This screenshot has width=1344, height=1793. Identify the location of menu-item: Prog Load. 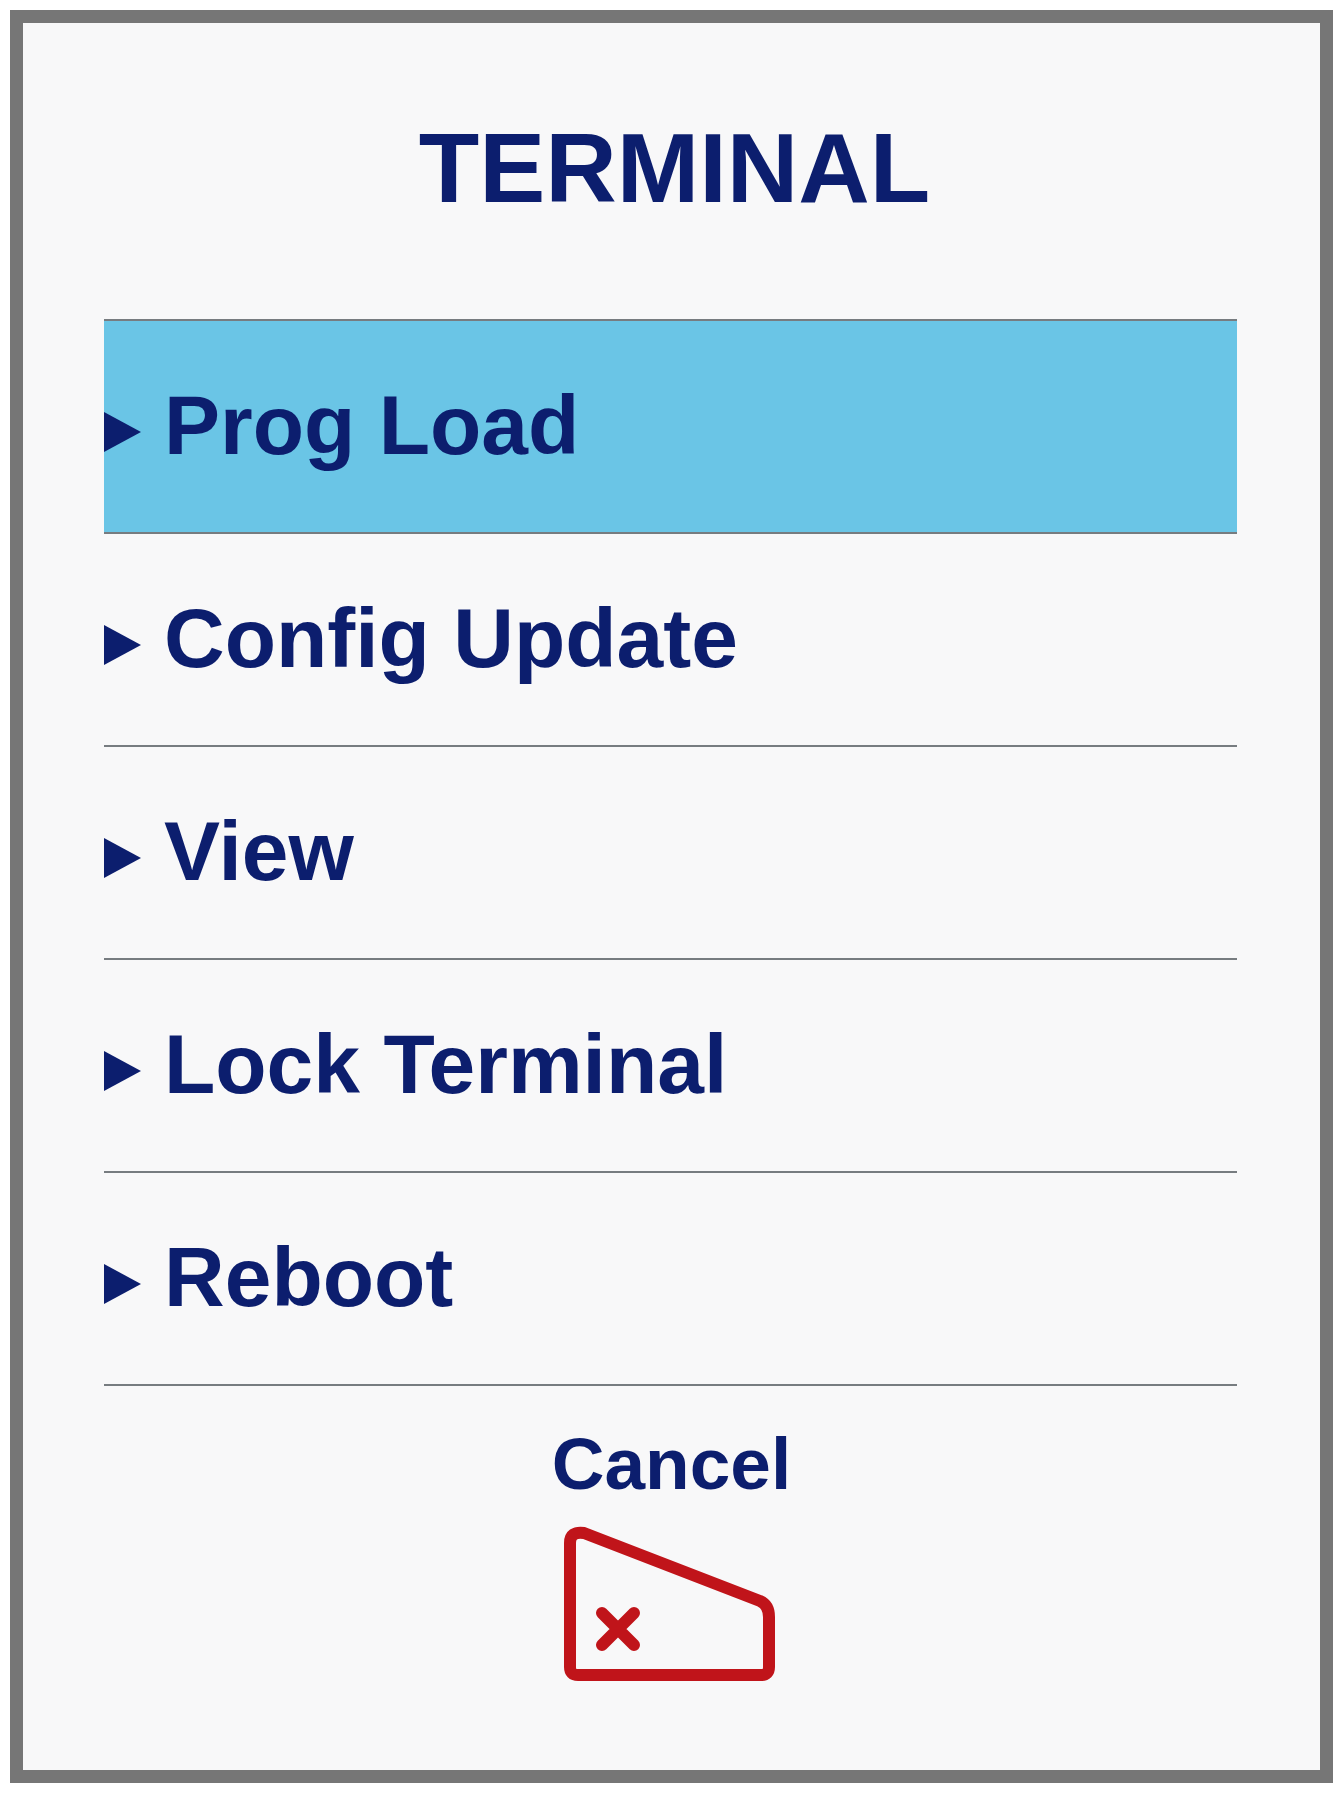
(670, 427).